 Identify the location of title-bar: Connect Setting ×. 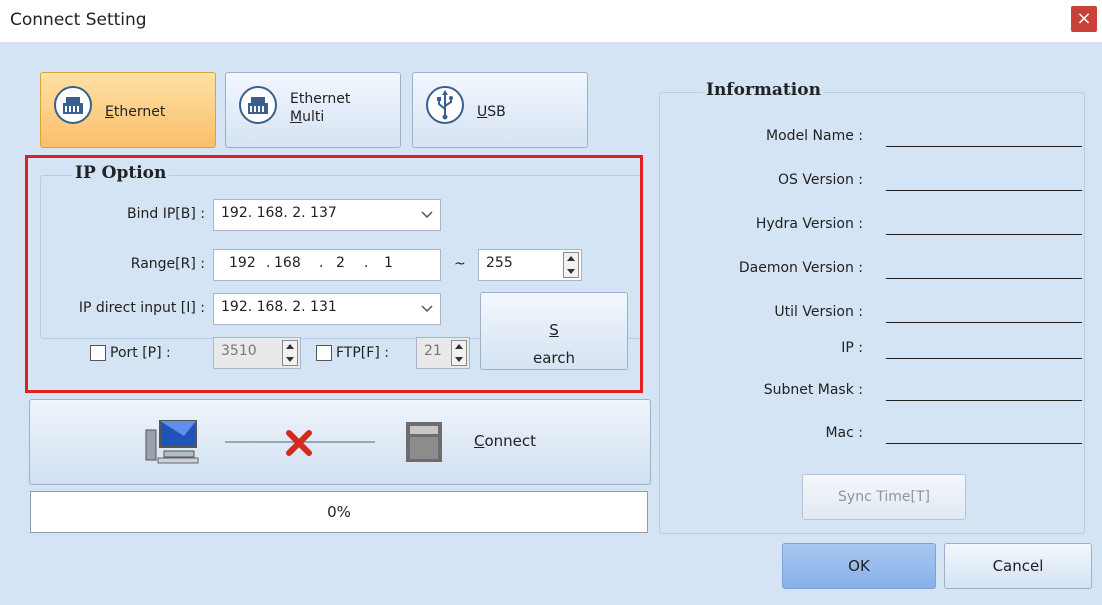
(551, 21).